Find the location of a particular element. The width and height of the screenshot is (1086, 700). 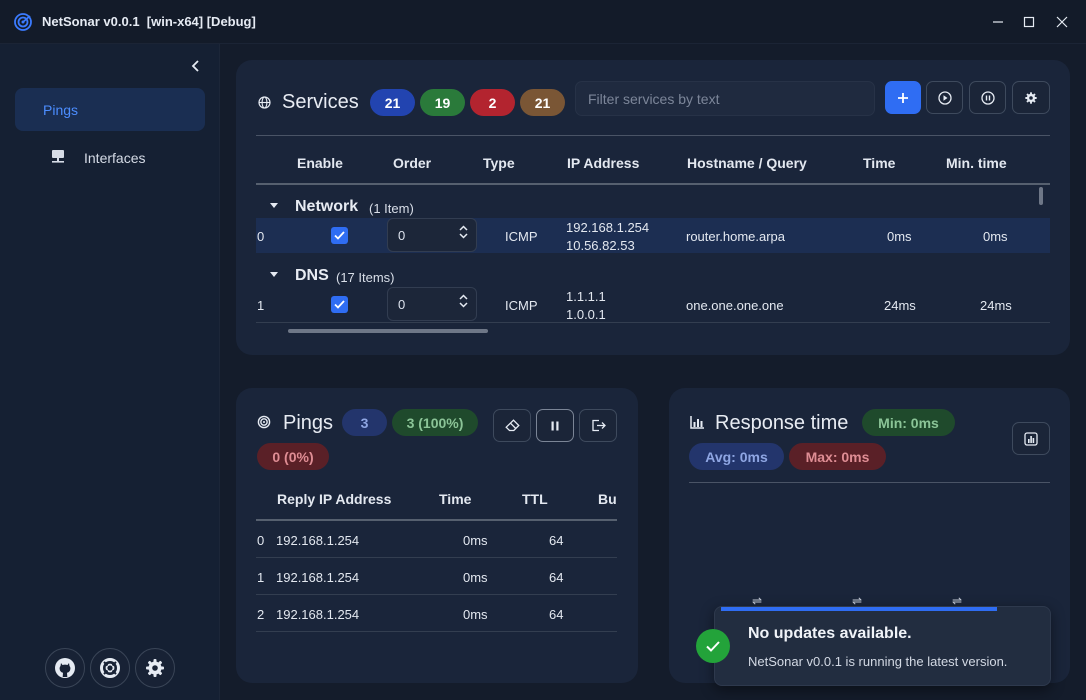

table-row: 0 192.168.1.254 0ms 64 is located at coordinates (436, 539).